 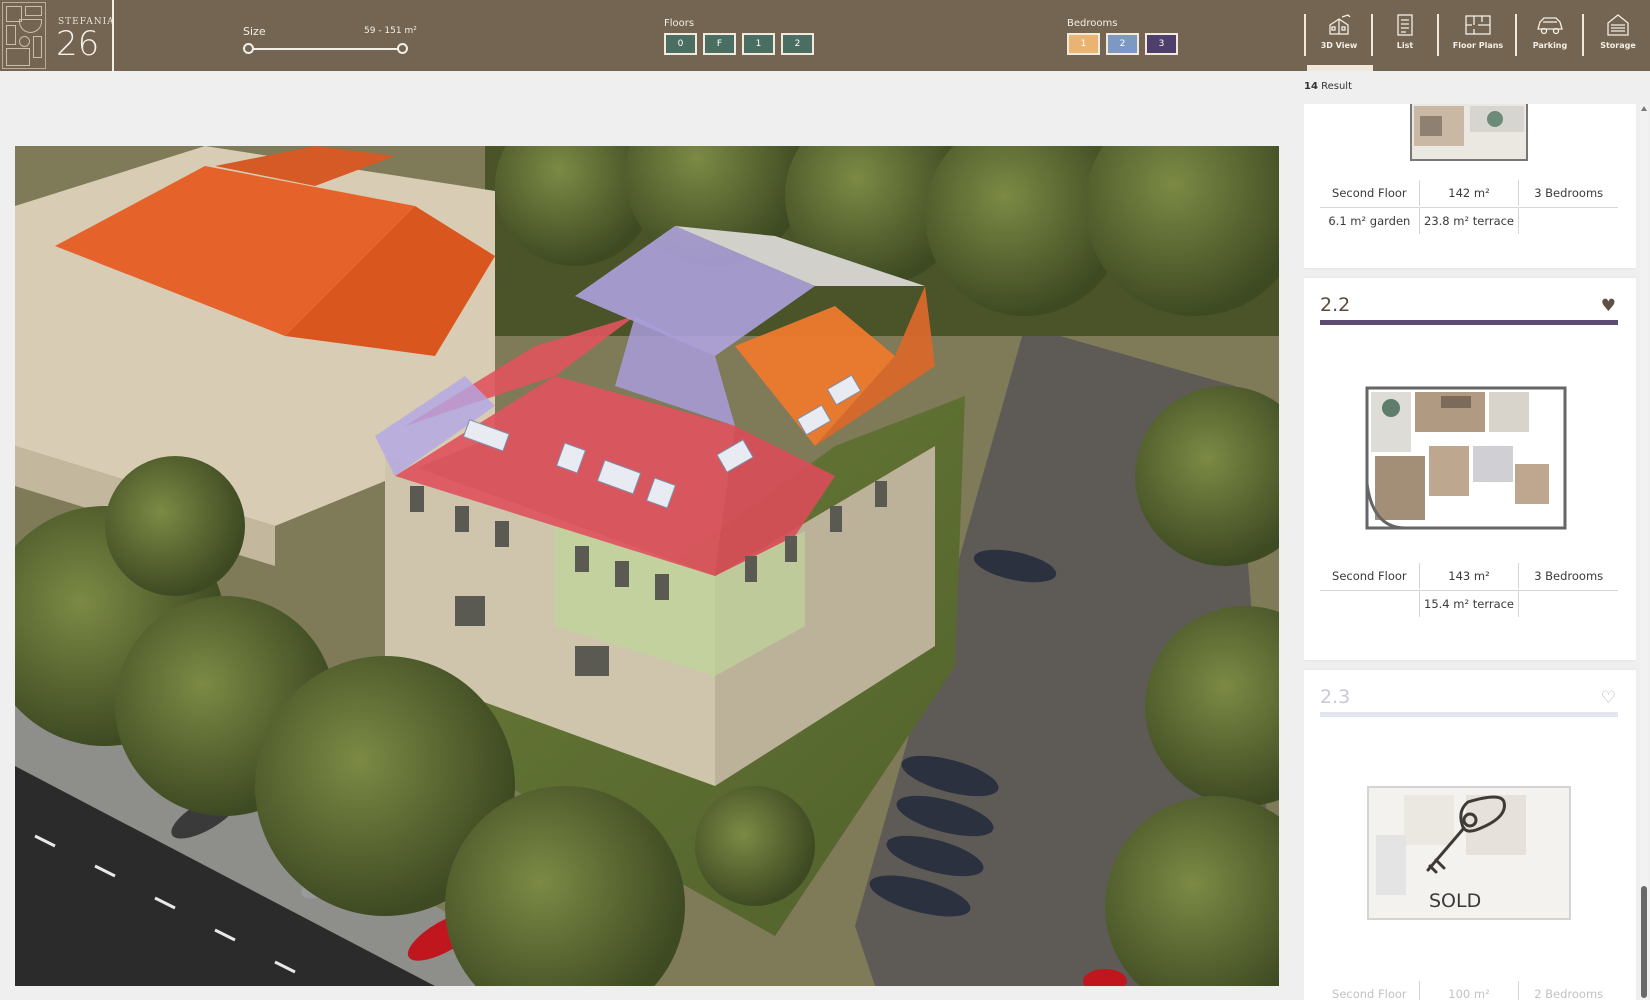 I want to click on brand-number: 26, so click(x=78, y=44).